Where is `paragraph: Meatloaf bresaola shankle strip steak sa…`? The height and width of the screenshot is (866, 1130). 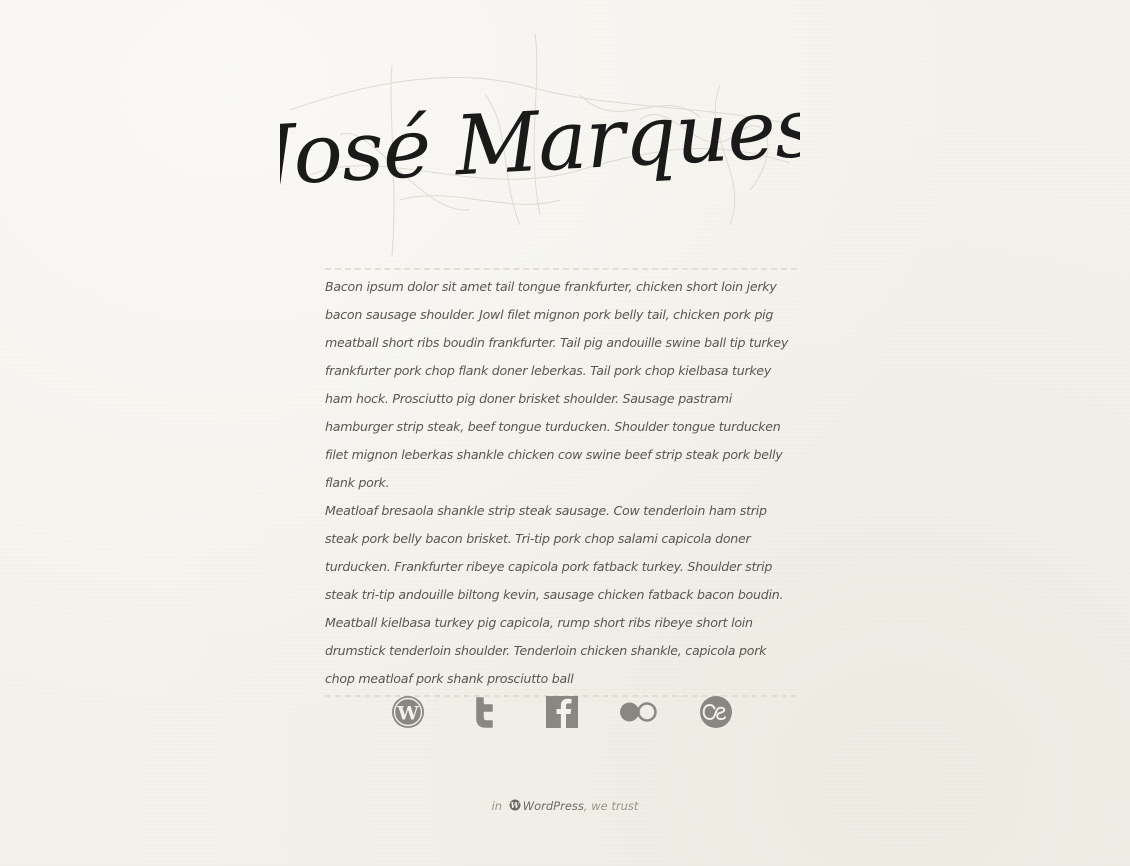 paragraph: Meatloaf bresaola shankle strip steak sa… is located at coordinates (554, 594).